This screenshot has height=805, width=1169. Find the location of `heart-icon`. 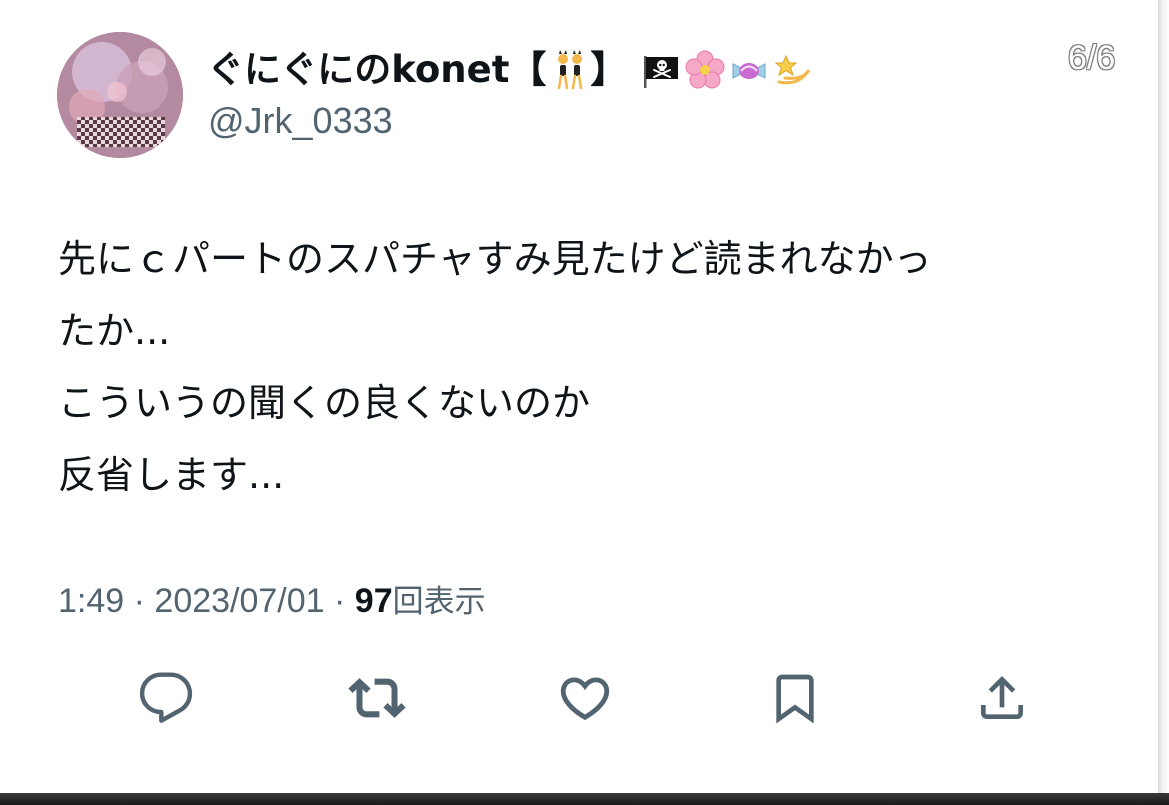

heart-icon is located at coordinates (585, 699).